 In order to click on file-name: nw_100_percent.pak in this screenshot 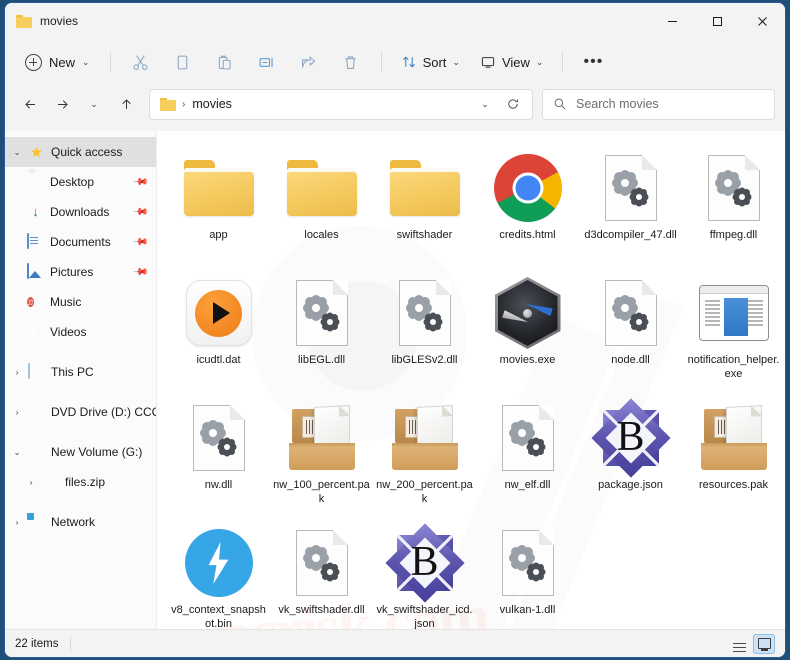, I will do `click(321, 492)`.